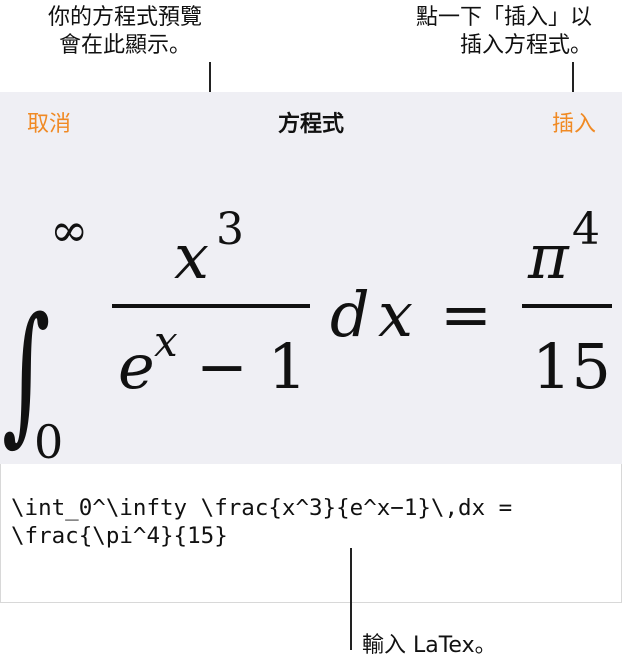 Image resolution: width=622 pixels, height=668 pixels. What do you see at coordinates (262, 508) in the screenshot?
I see `latex-line-1: \int_0^\infty \frac{x^3}{e^x−1}\,dx =` at bounding box center [262, 508].